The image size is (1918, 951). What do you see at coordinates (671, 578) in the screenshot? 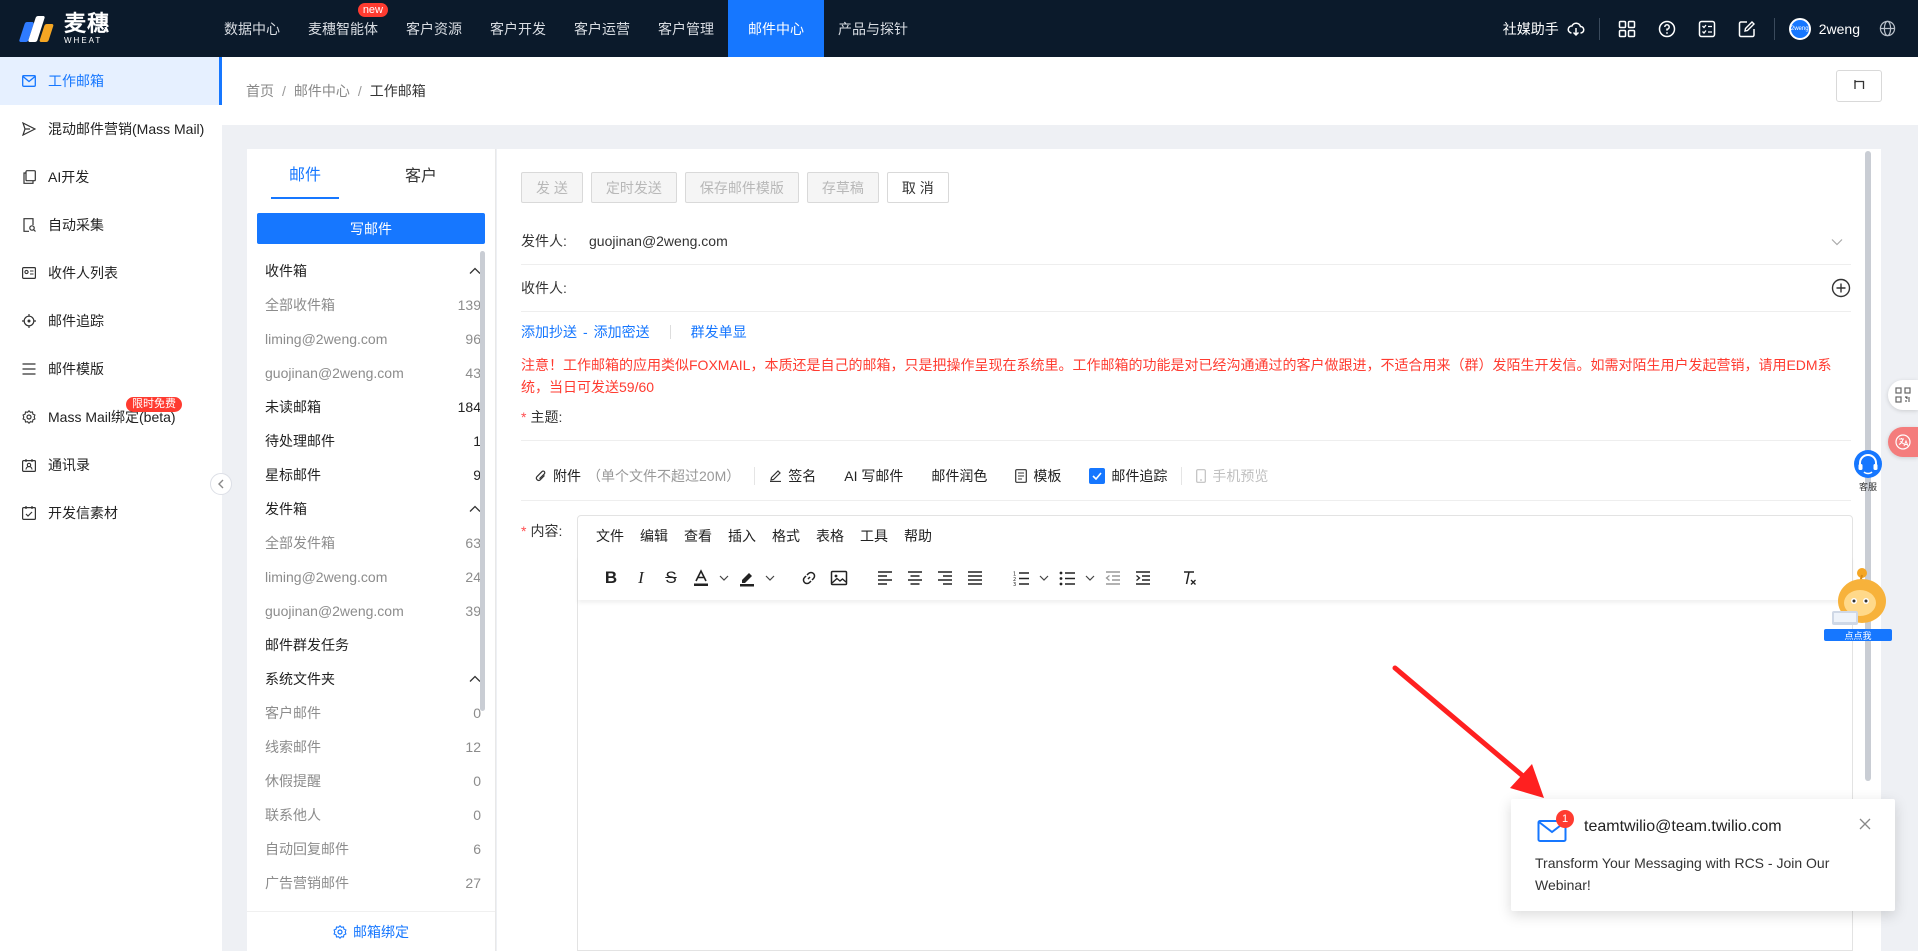
I see `strikethrough-icon: S` at bounding box center [671, 578].